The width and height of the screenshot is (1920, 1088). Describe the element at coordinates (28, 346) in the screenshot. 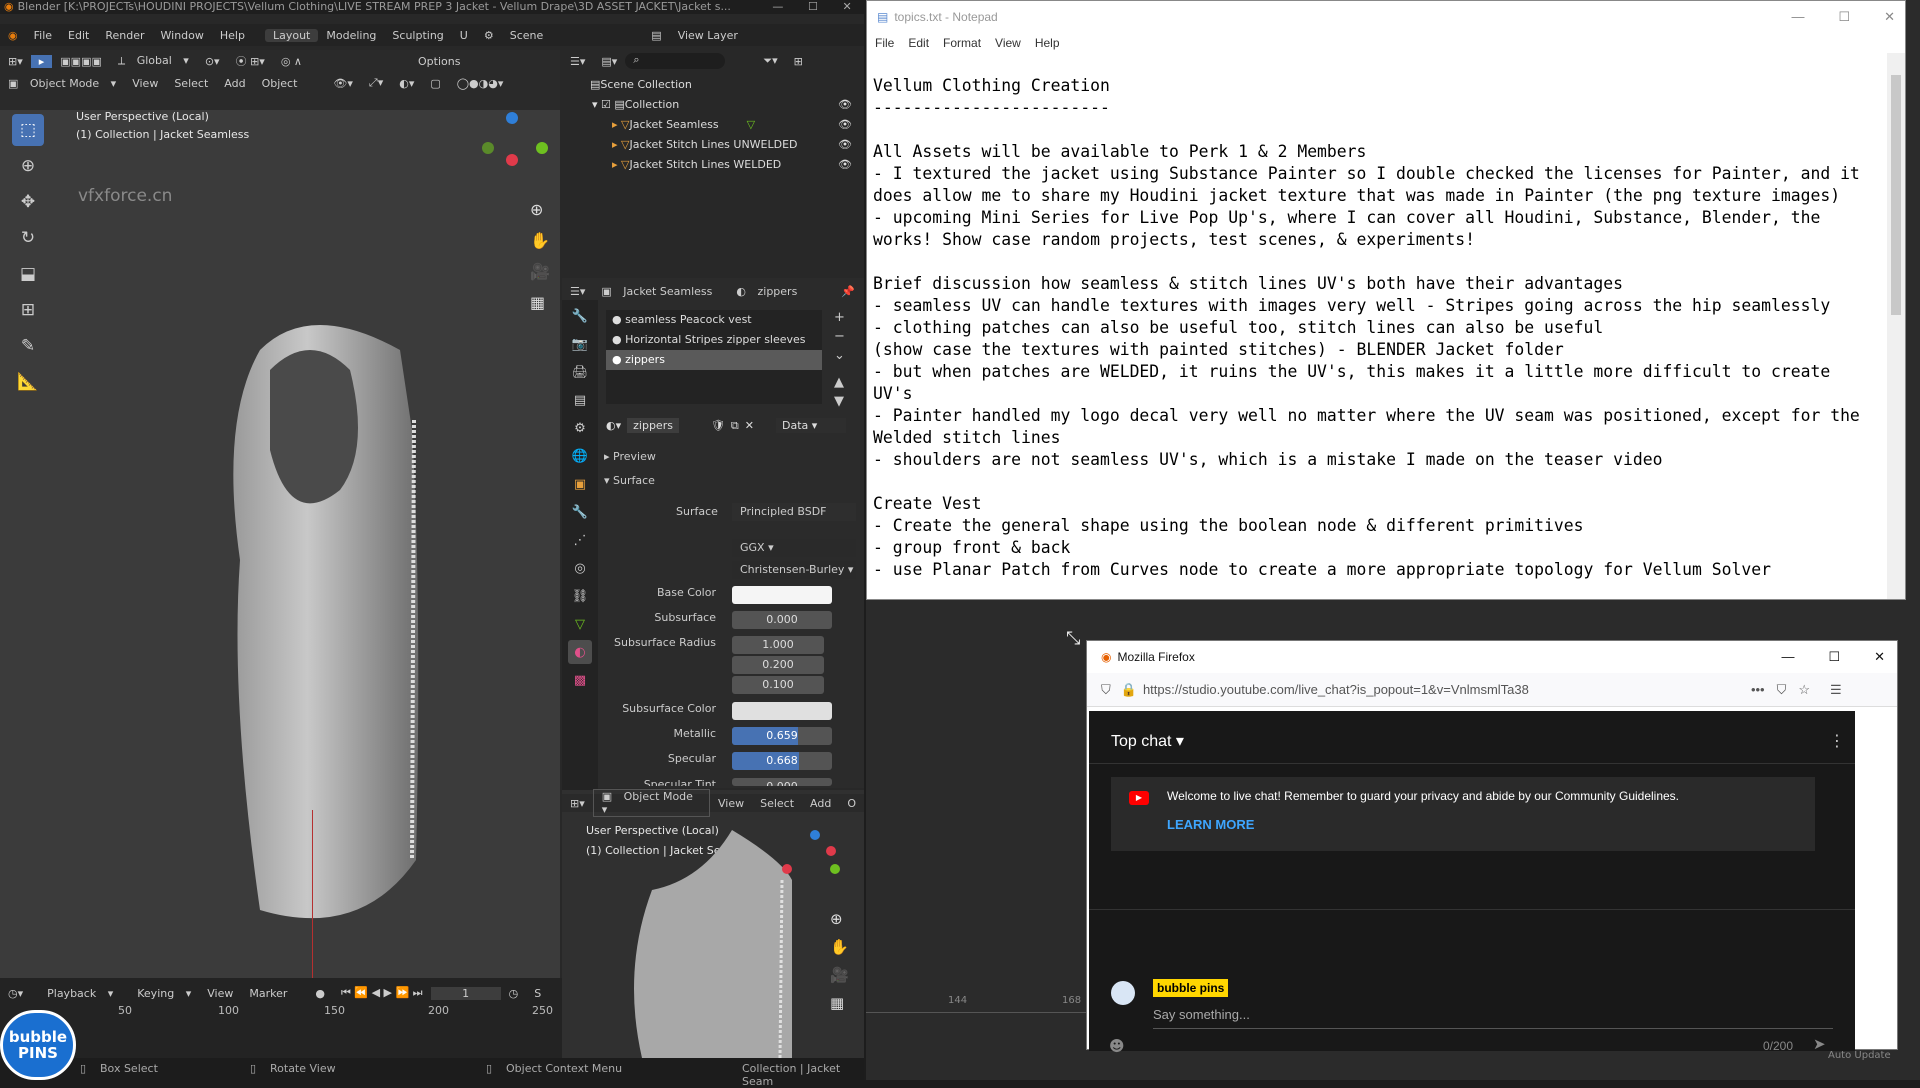

I see `annotate-tool-icon: ✎` at that location.